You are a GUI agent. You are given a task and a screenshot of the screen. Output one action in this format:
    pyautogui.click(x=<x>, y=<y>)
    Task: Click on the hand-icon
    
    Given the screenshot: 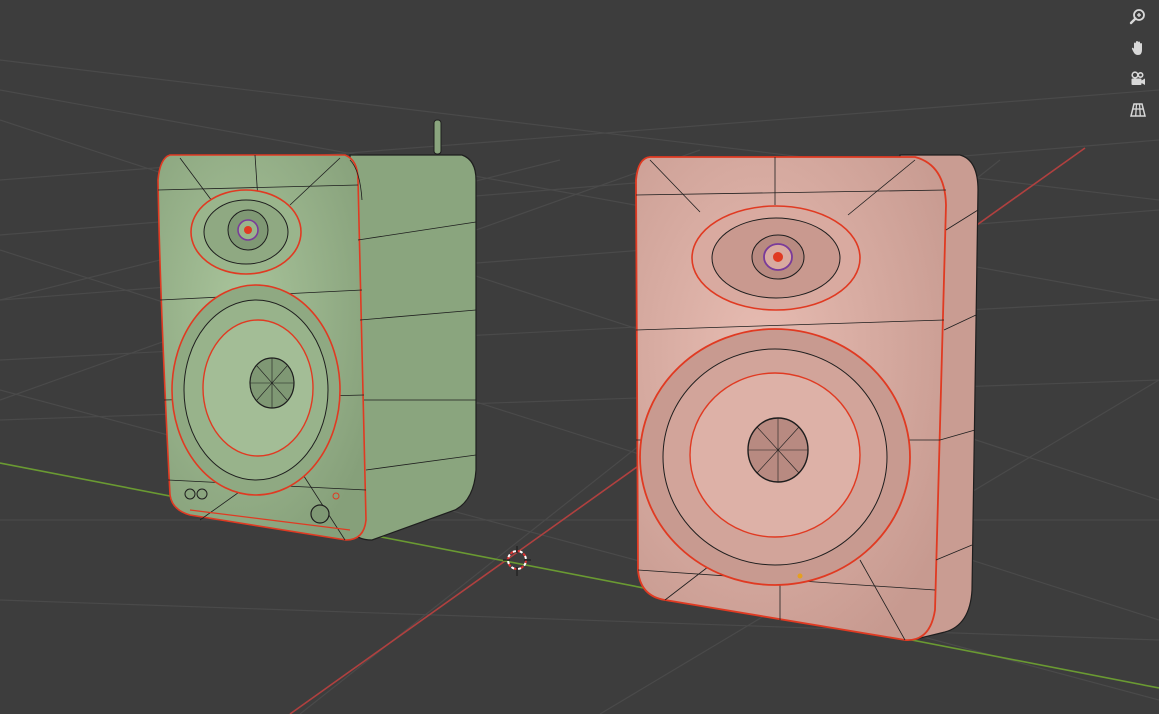 What is the action you would take?
    pyautogui.click(x=1136, y=48)
    